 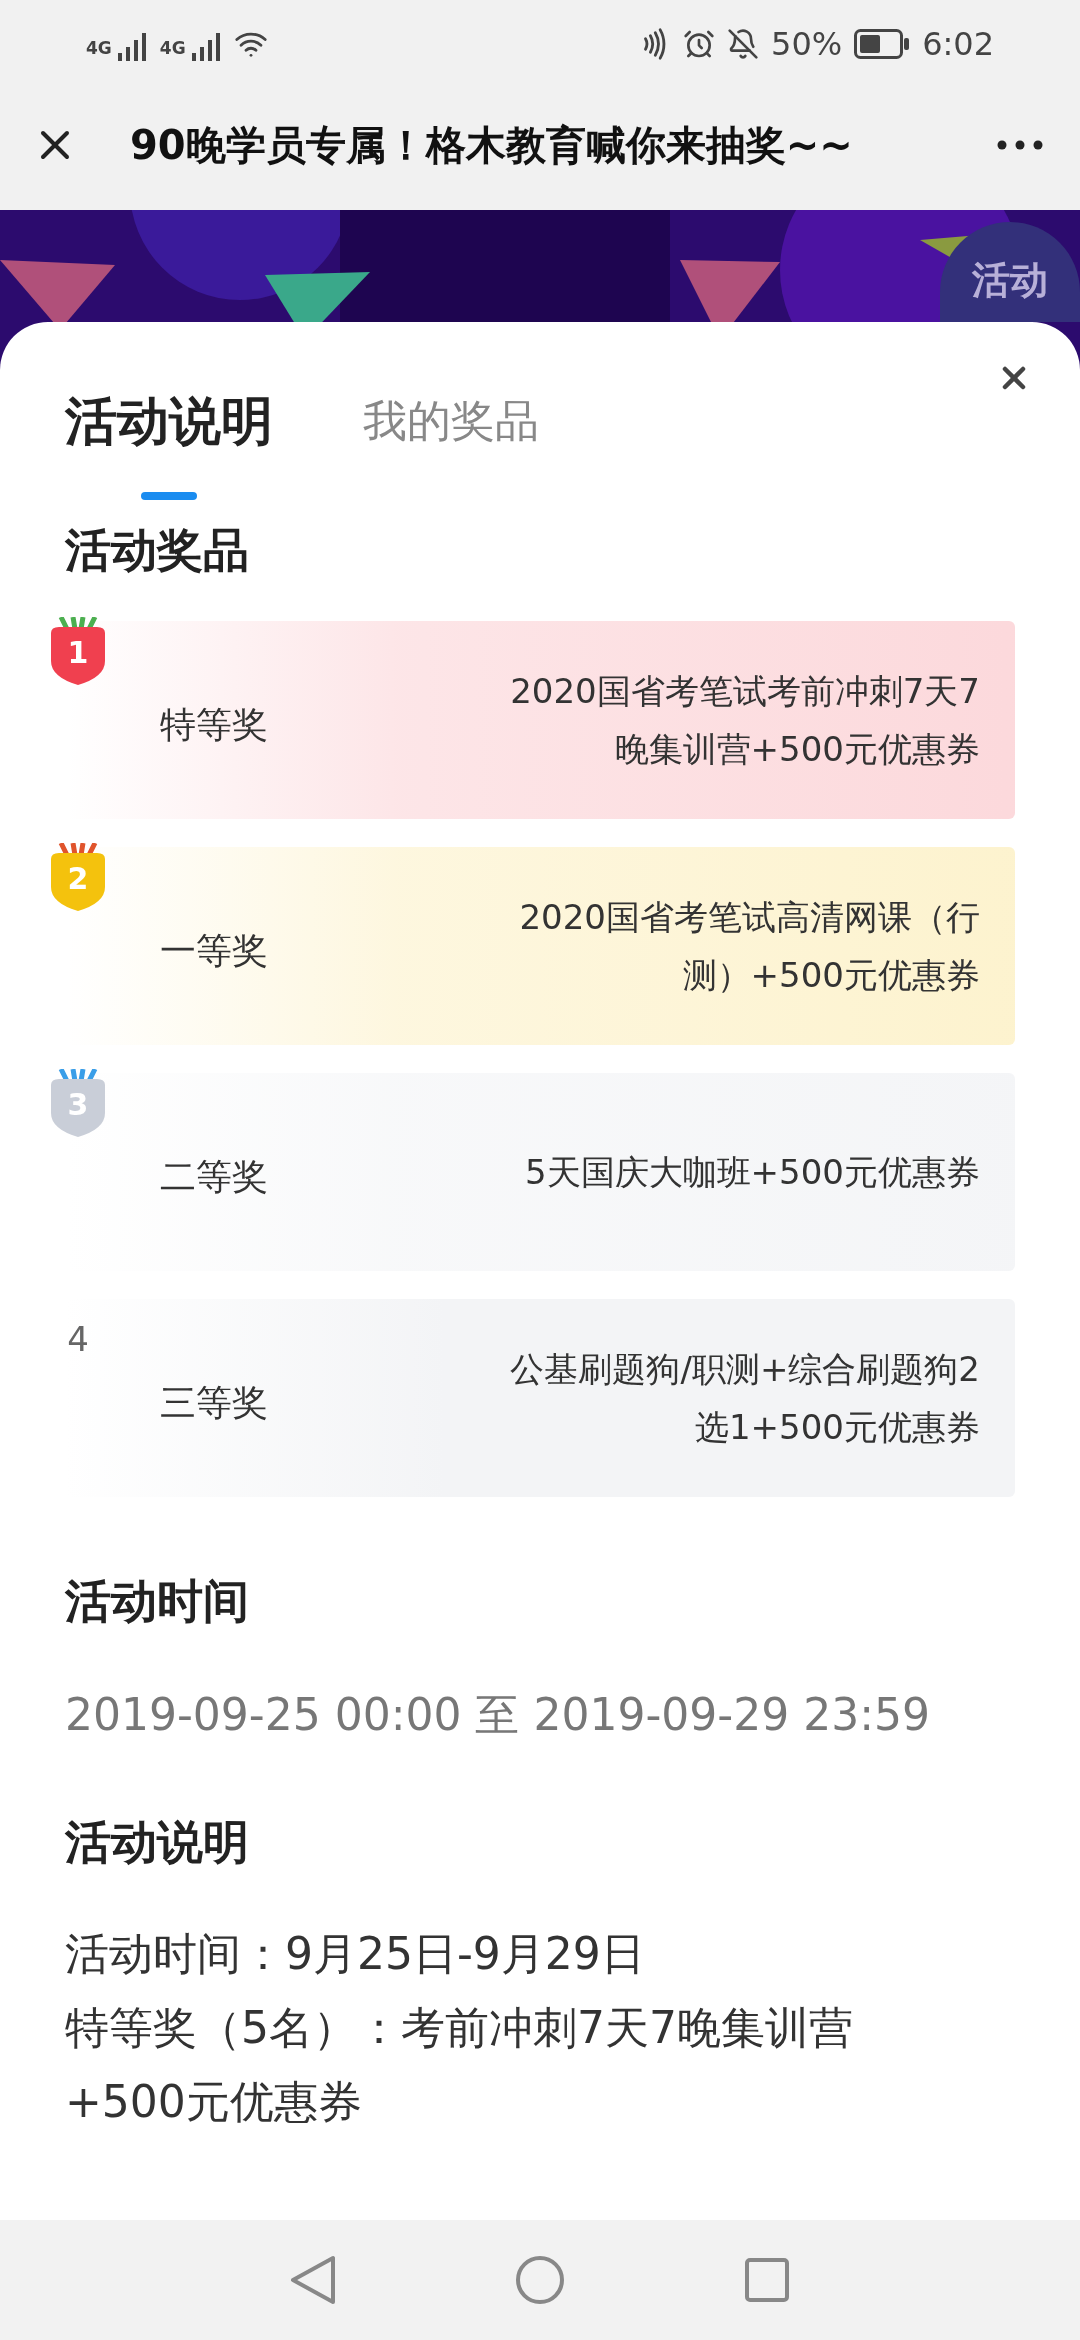 I want to click on prize-description: 2020国省考笔试高清网课（行测）+500元优惠券, so click(x=749, y=946).